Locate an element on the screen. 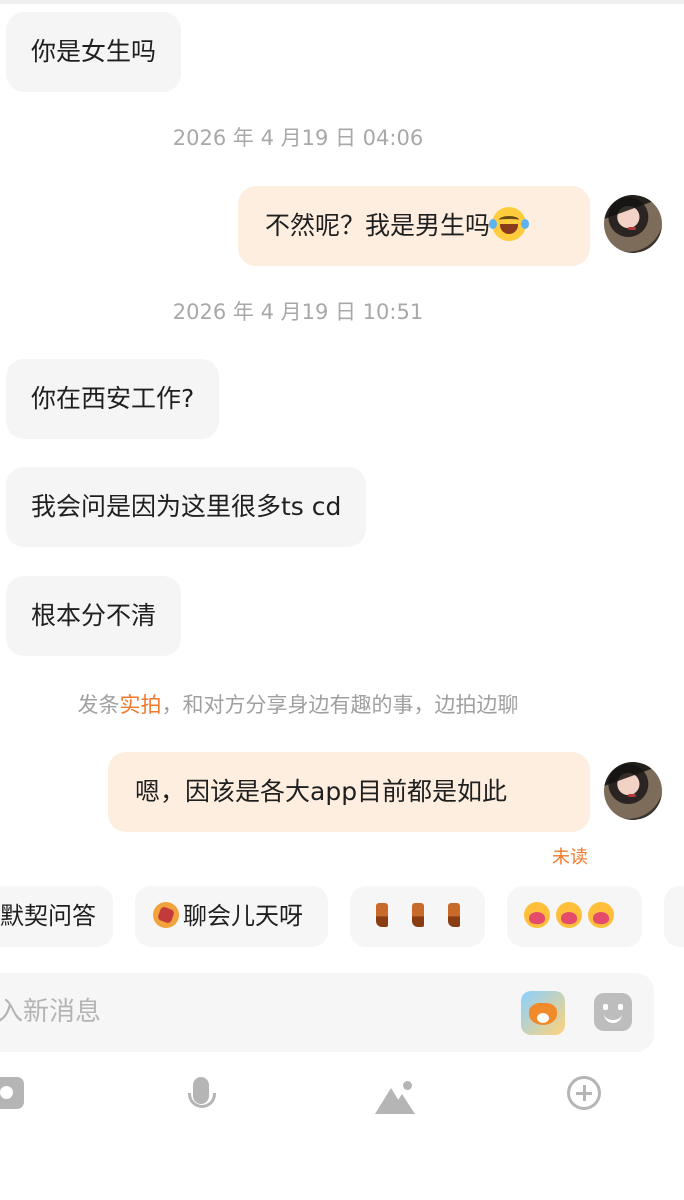 This screenshot has width=684, height=1200. camera-icon is located at coordinates (12, 1093).